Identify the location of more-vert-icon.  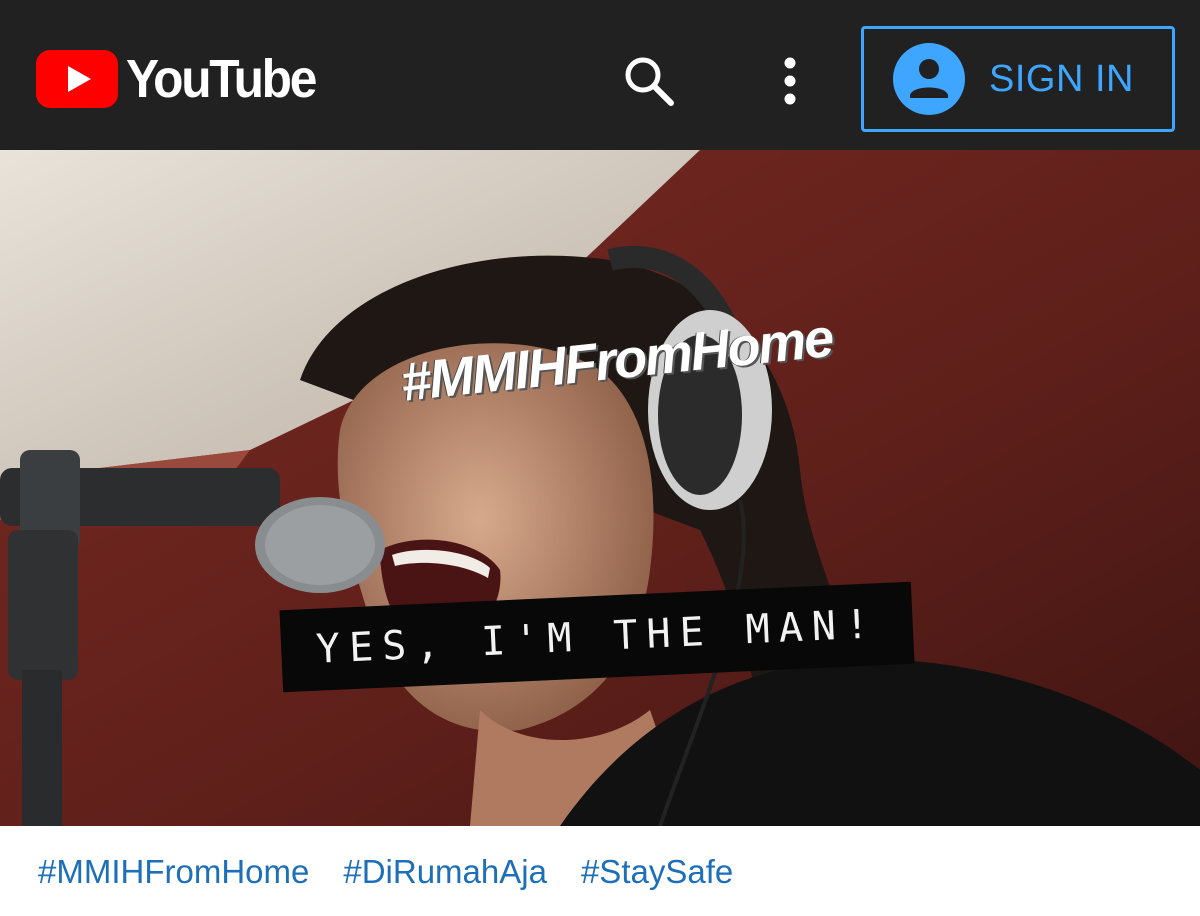
(790, 81).